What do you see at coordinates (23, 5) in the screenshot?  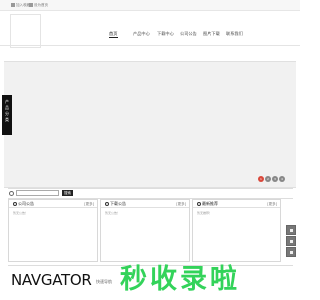 I see `add-favorite-label: 加入收藏` at bounding box center [23, 5].